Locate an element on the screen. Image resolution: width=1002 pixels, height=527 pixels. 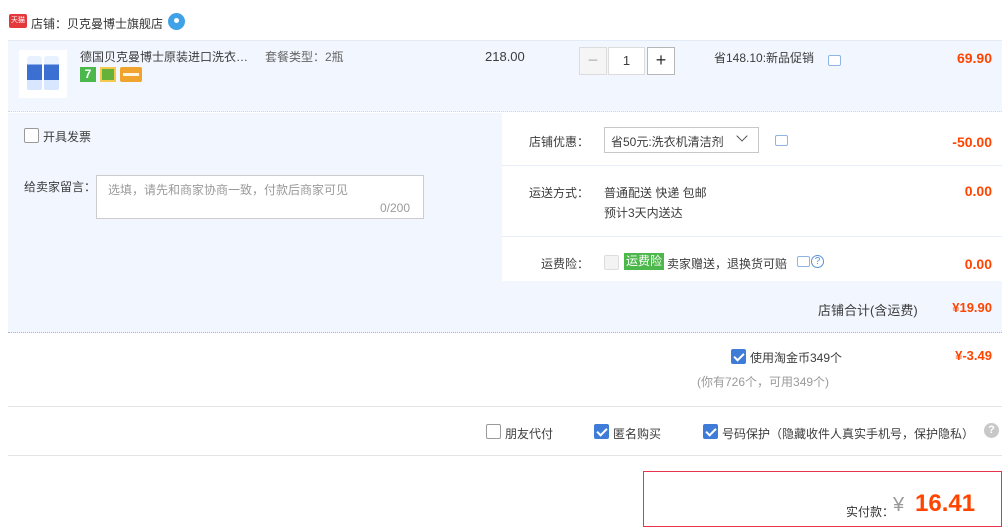
payment-label: 实付款： is located at coordinates (870, 512).